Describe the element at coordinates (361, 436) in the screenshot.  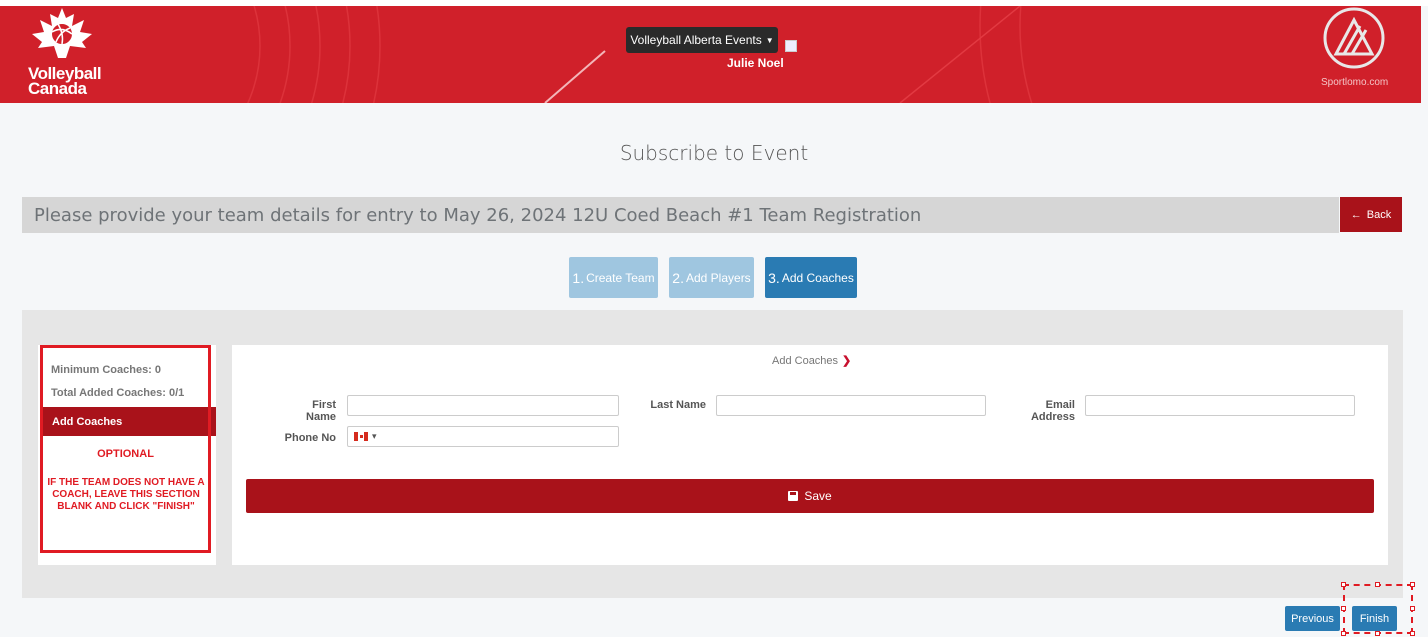
I see `canada-flag-icon` at that location.